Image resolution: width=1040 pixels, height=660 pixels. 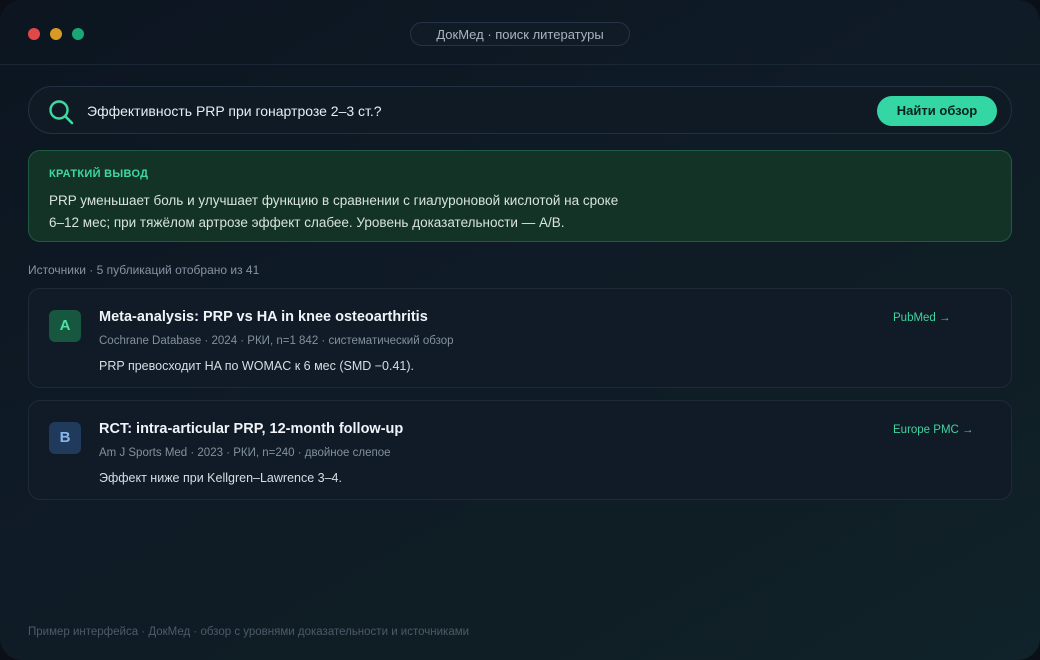 I want to click on search-bar: Найти обзор, so click(x=520, y=110).